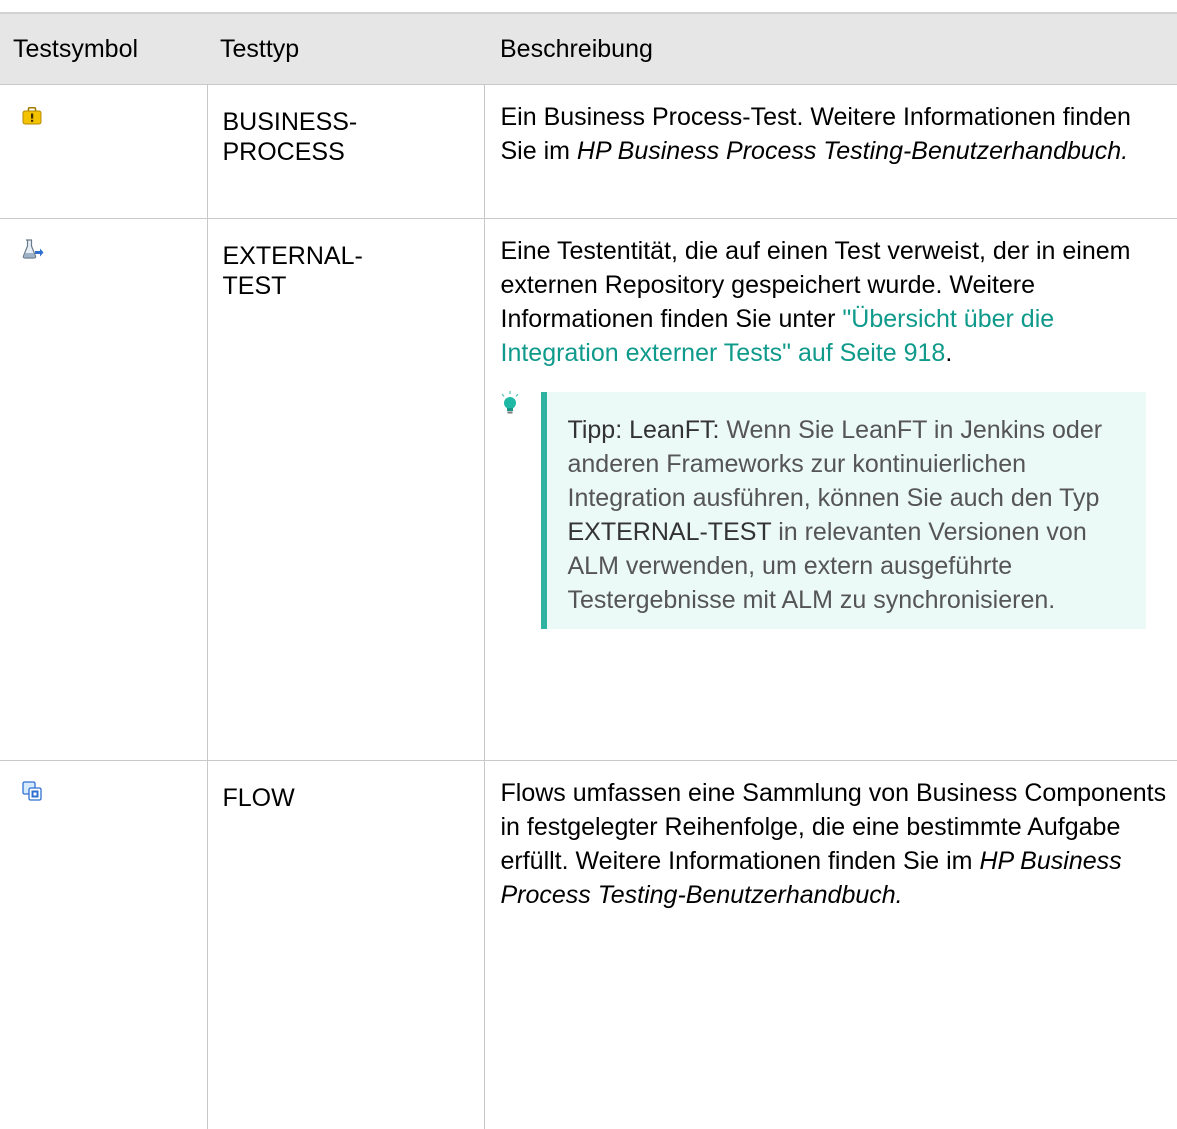 The height and width of the screenshot is (1129, 1177). Describe the element at coordinates (346, 150) in the screenshot. I see `type-cell: BUSINESS- PROCESS` at that location.